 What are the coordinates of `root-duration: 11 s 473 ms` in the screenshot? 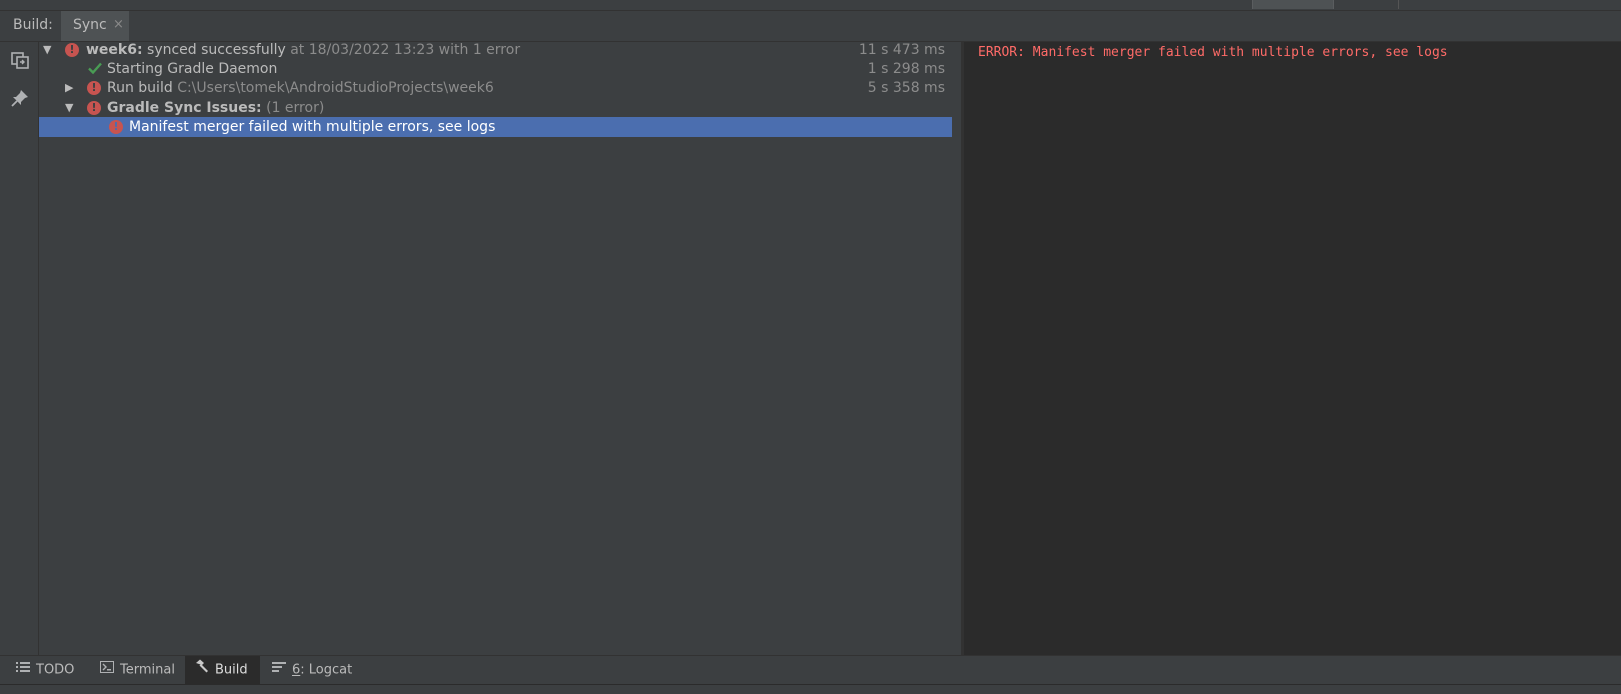 It's located at (901, 50).